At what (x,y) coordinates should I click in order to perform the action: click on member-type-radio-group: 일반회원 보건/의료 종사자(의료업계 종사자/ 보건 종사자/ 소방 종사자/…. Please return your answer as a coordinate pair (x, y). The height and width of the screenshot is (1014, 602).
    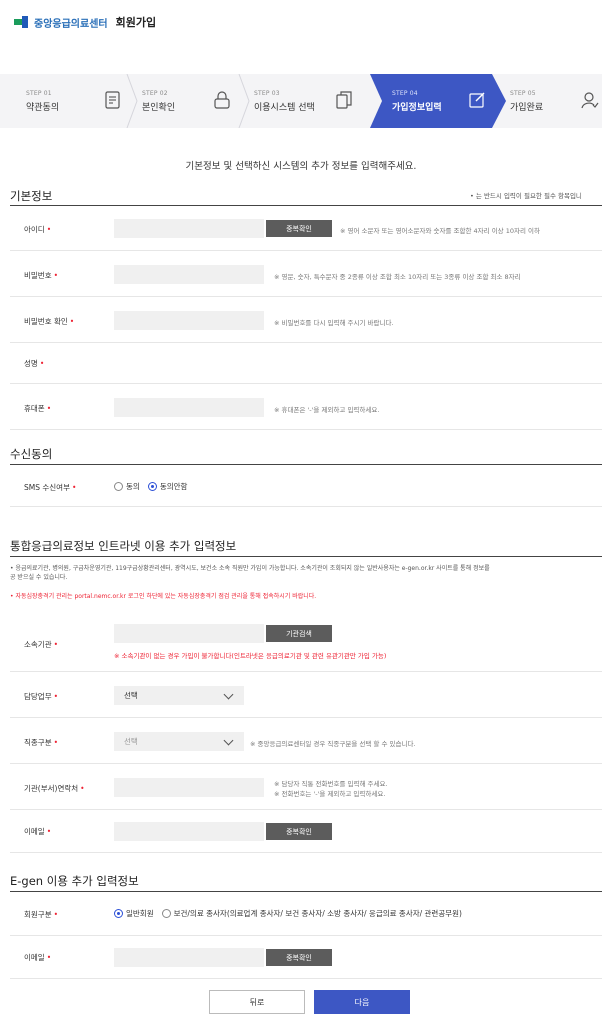
    Looking at the image, I should click on (292, 913).